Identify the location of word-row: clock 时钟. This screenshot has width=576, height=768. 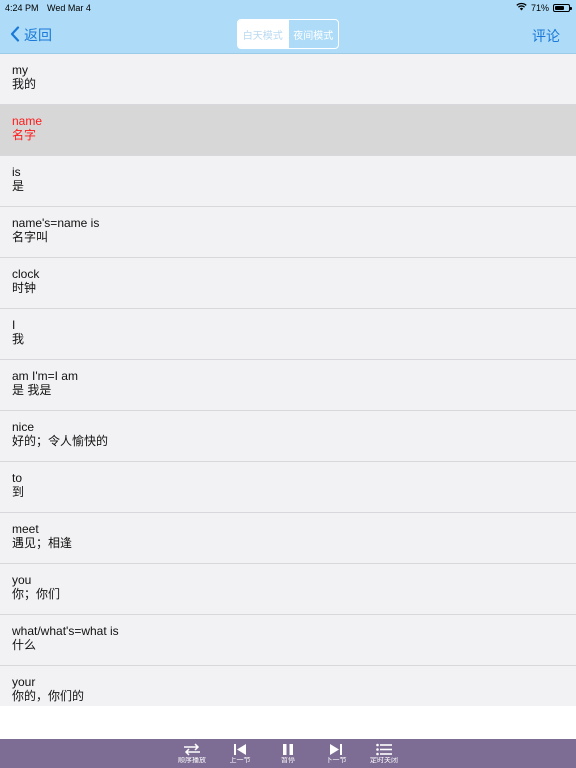
(288, 283).